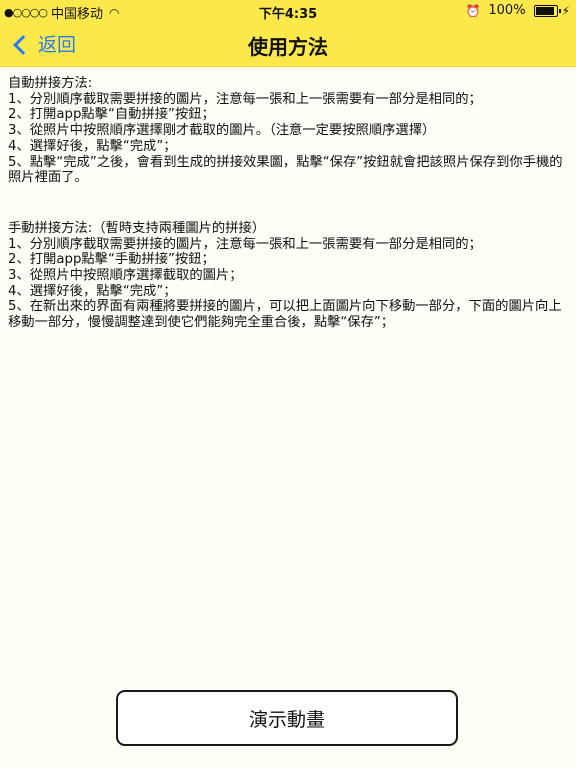 The image size is (576, 768). I want to click on navigation-bar: 返回 使用方法, so click(288, 44).